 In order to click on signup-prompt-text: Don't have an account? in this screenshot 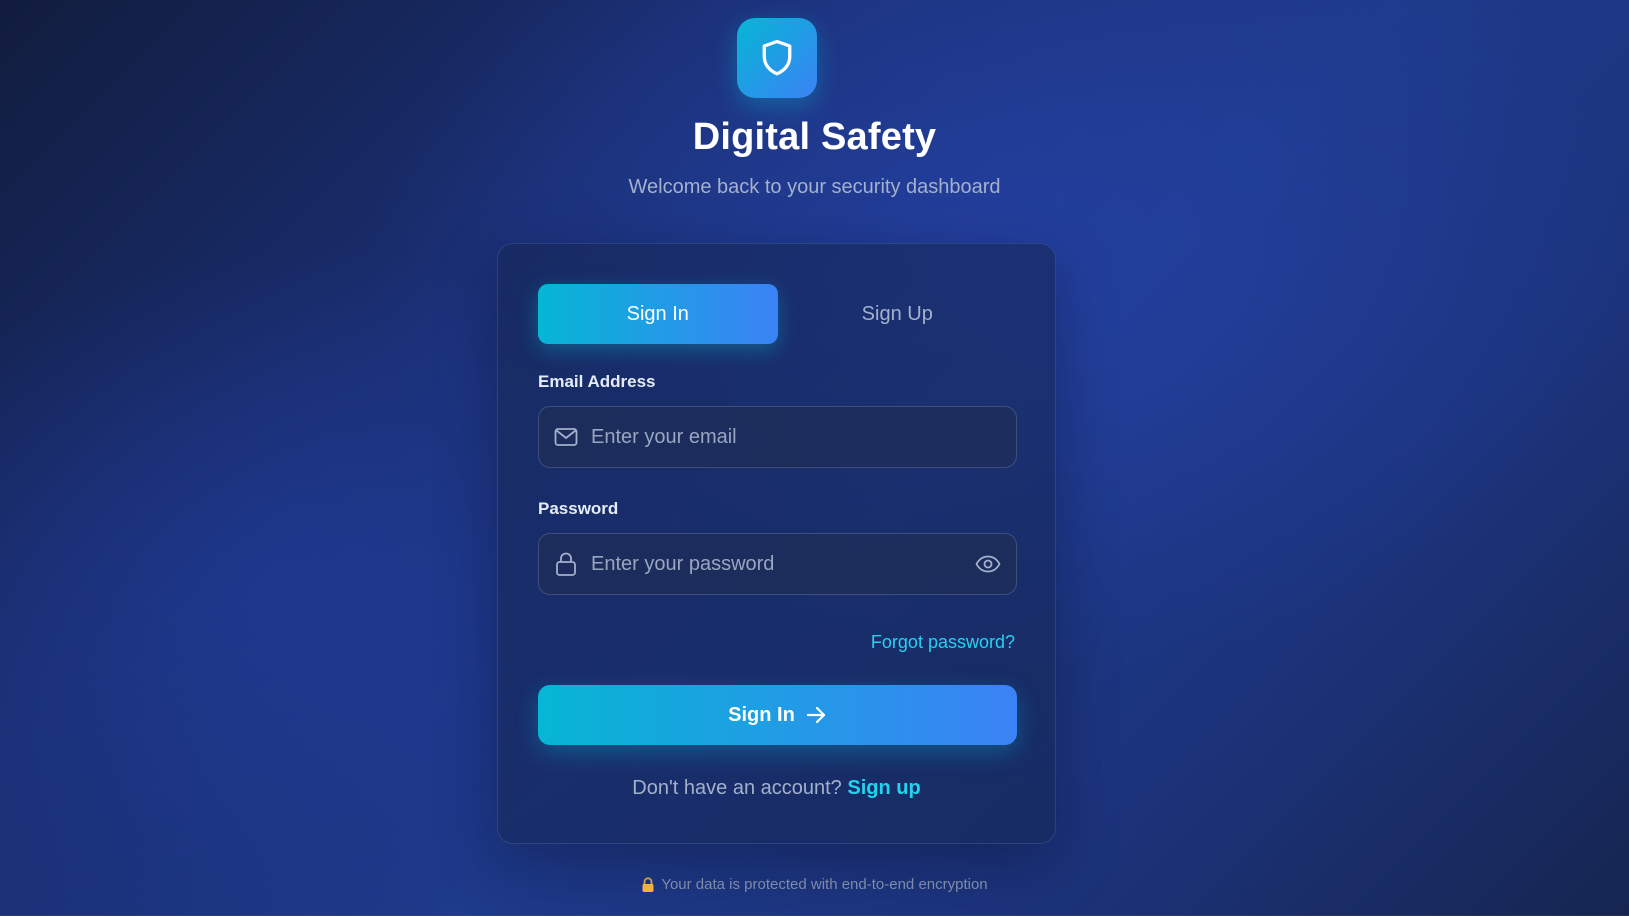, I will do `click(737, 788)`.